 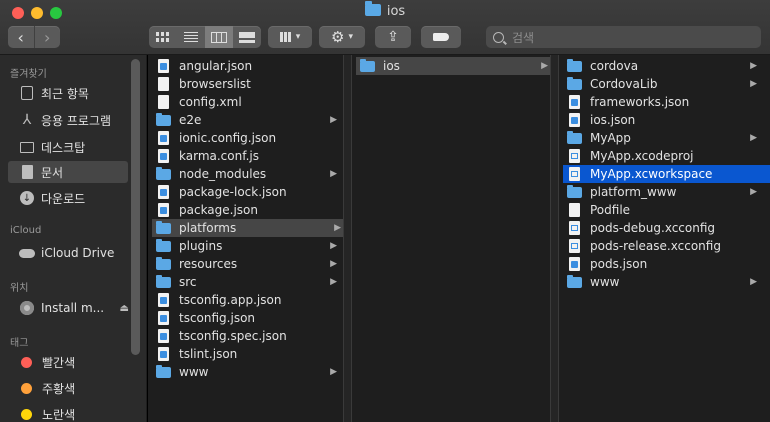 I want to click on item-name: frameworks.json, so click(x=640, y=102).